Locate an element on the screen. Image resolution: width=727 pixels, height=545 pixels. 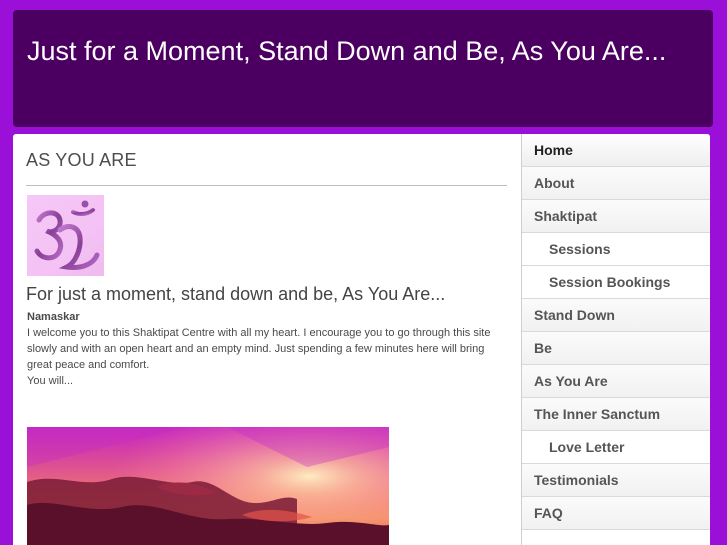
sunset-image is located at coordinates (208, 486).